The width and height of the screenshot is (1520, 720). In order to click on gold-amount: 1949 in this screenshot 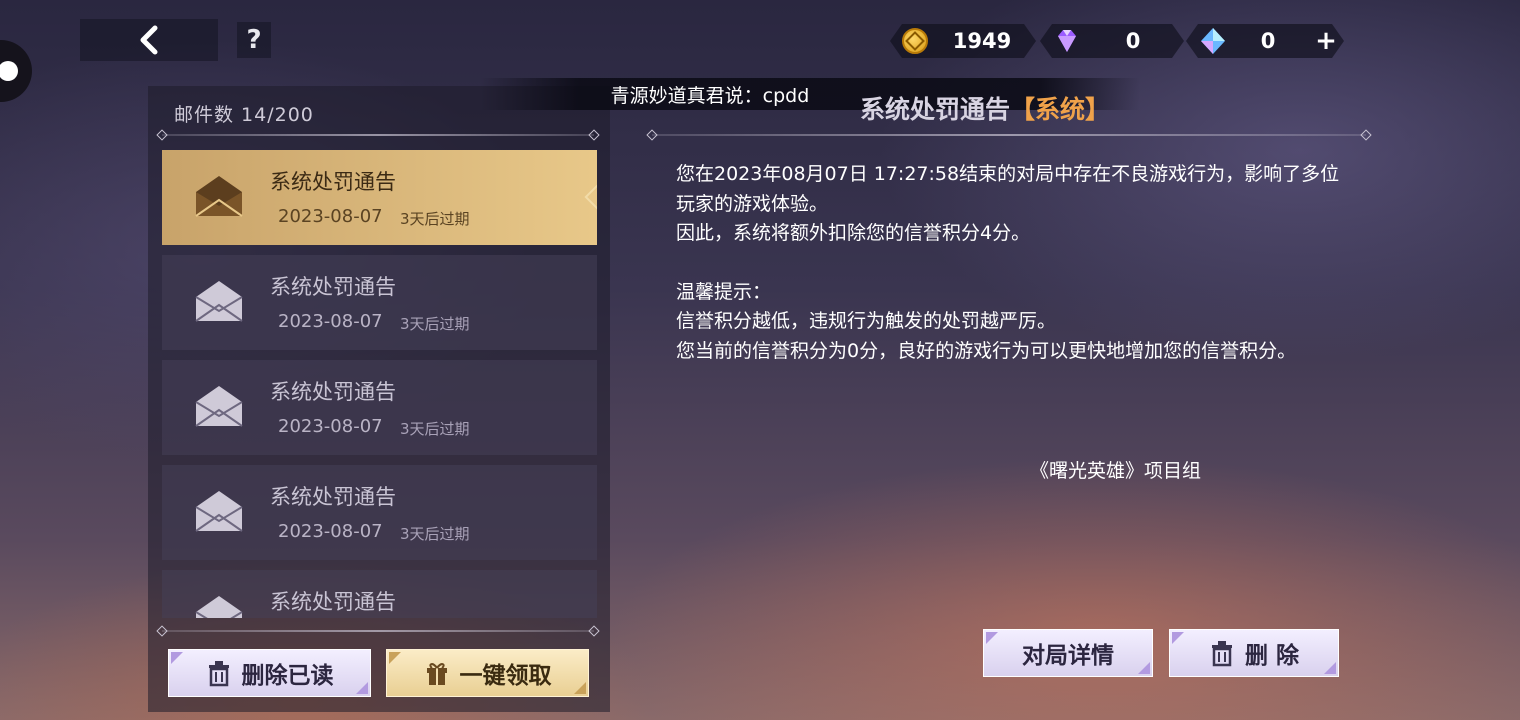, I will do `click(982, 41)`.